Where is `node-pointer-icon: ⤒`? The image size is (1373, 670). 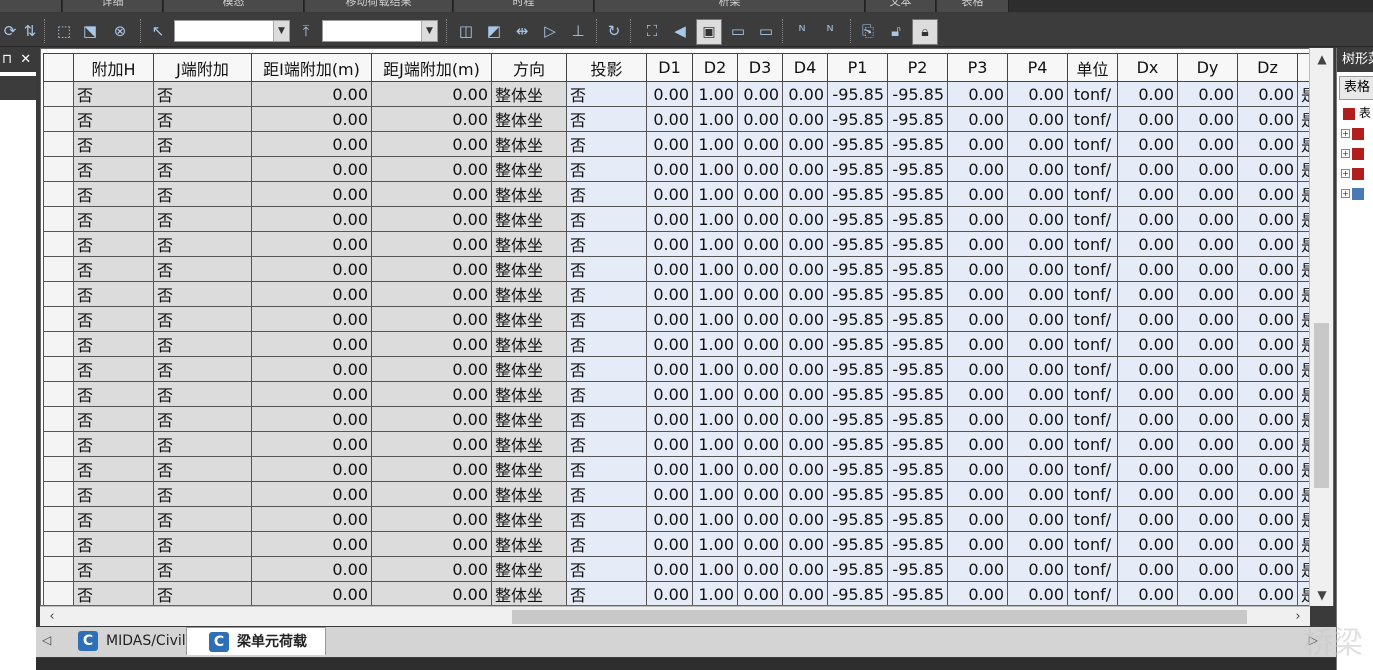
node-pointer-icon: ⤒ is located at coordinates (306, 31).